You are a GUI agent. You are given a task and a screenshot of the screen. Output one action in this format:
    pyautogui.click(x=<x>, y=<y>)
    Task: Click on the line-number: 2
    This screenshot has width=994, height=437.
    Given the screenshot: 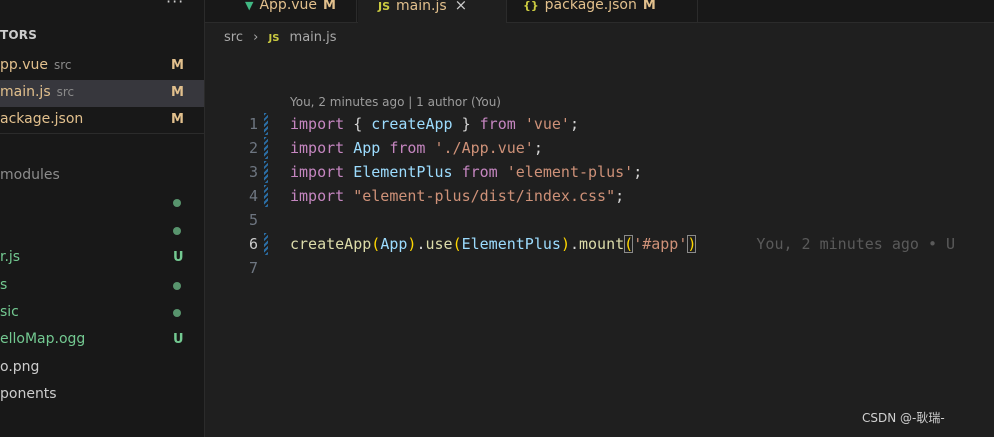 What is the action you would take?
    pyautogui.click(x=253, y=148)
    